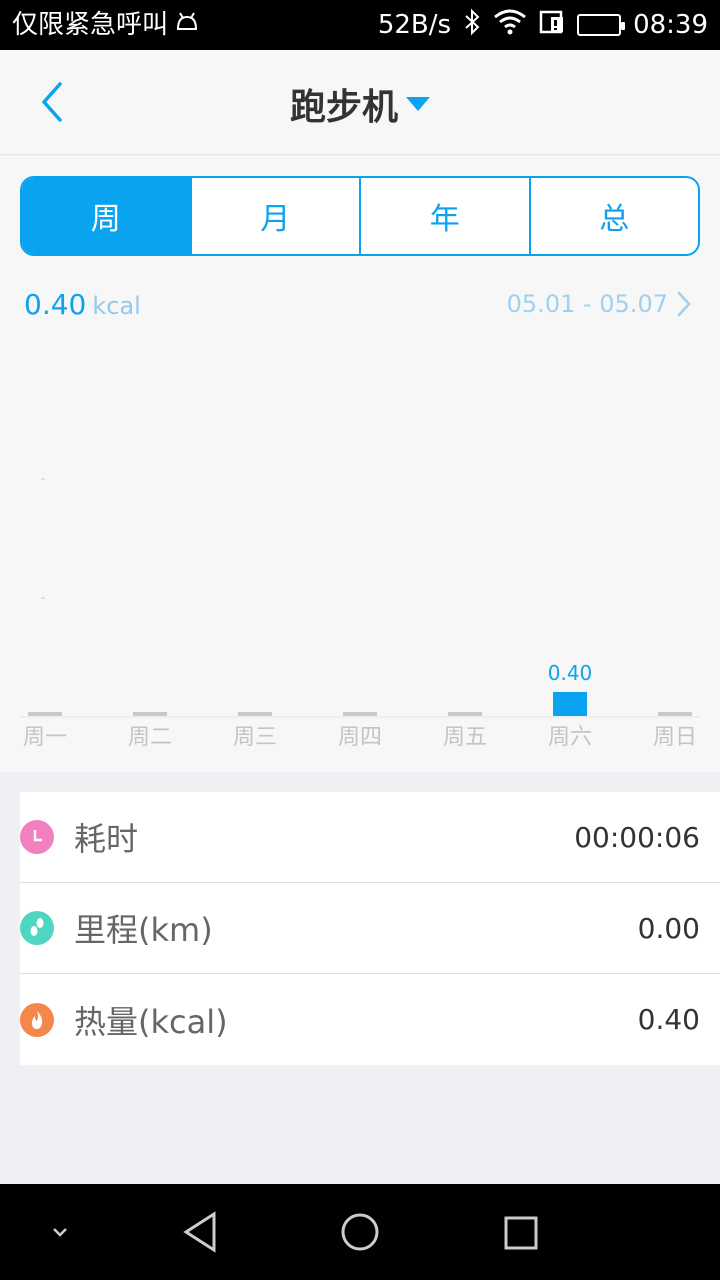 The width and height of the screenshot is (720, 1280). I want to click on square-recents-icon, so click(521, 1233).